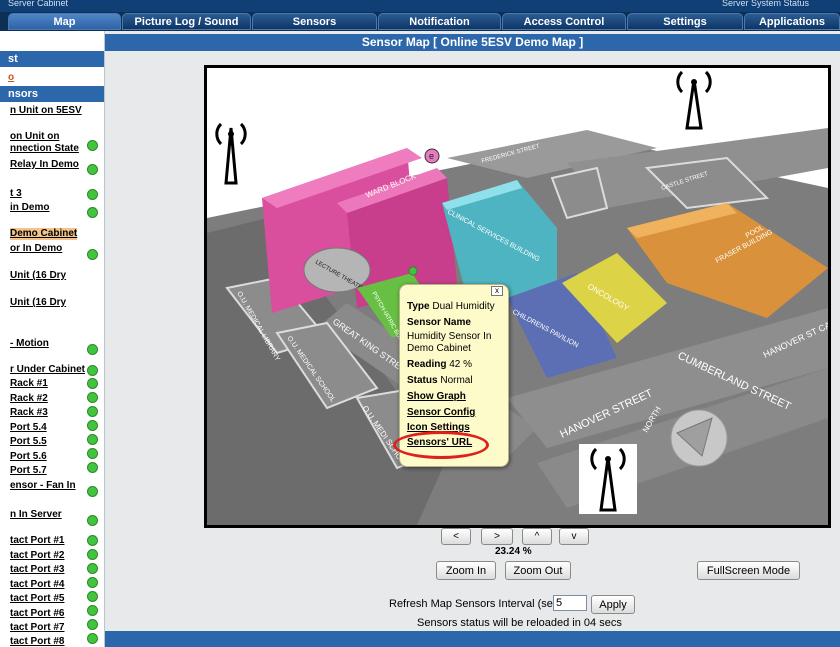 This screenshot has height=647, width=840. What do you see at coordinates (537, 536) in the screenshot?
I see `pan-up-button: ^` at bounding box center [537, 536].